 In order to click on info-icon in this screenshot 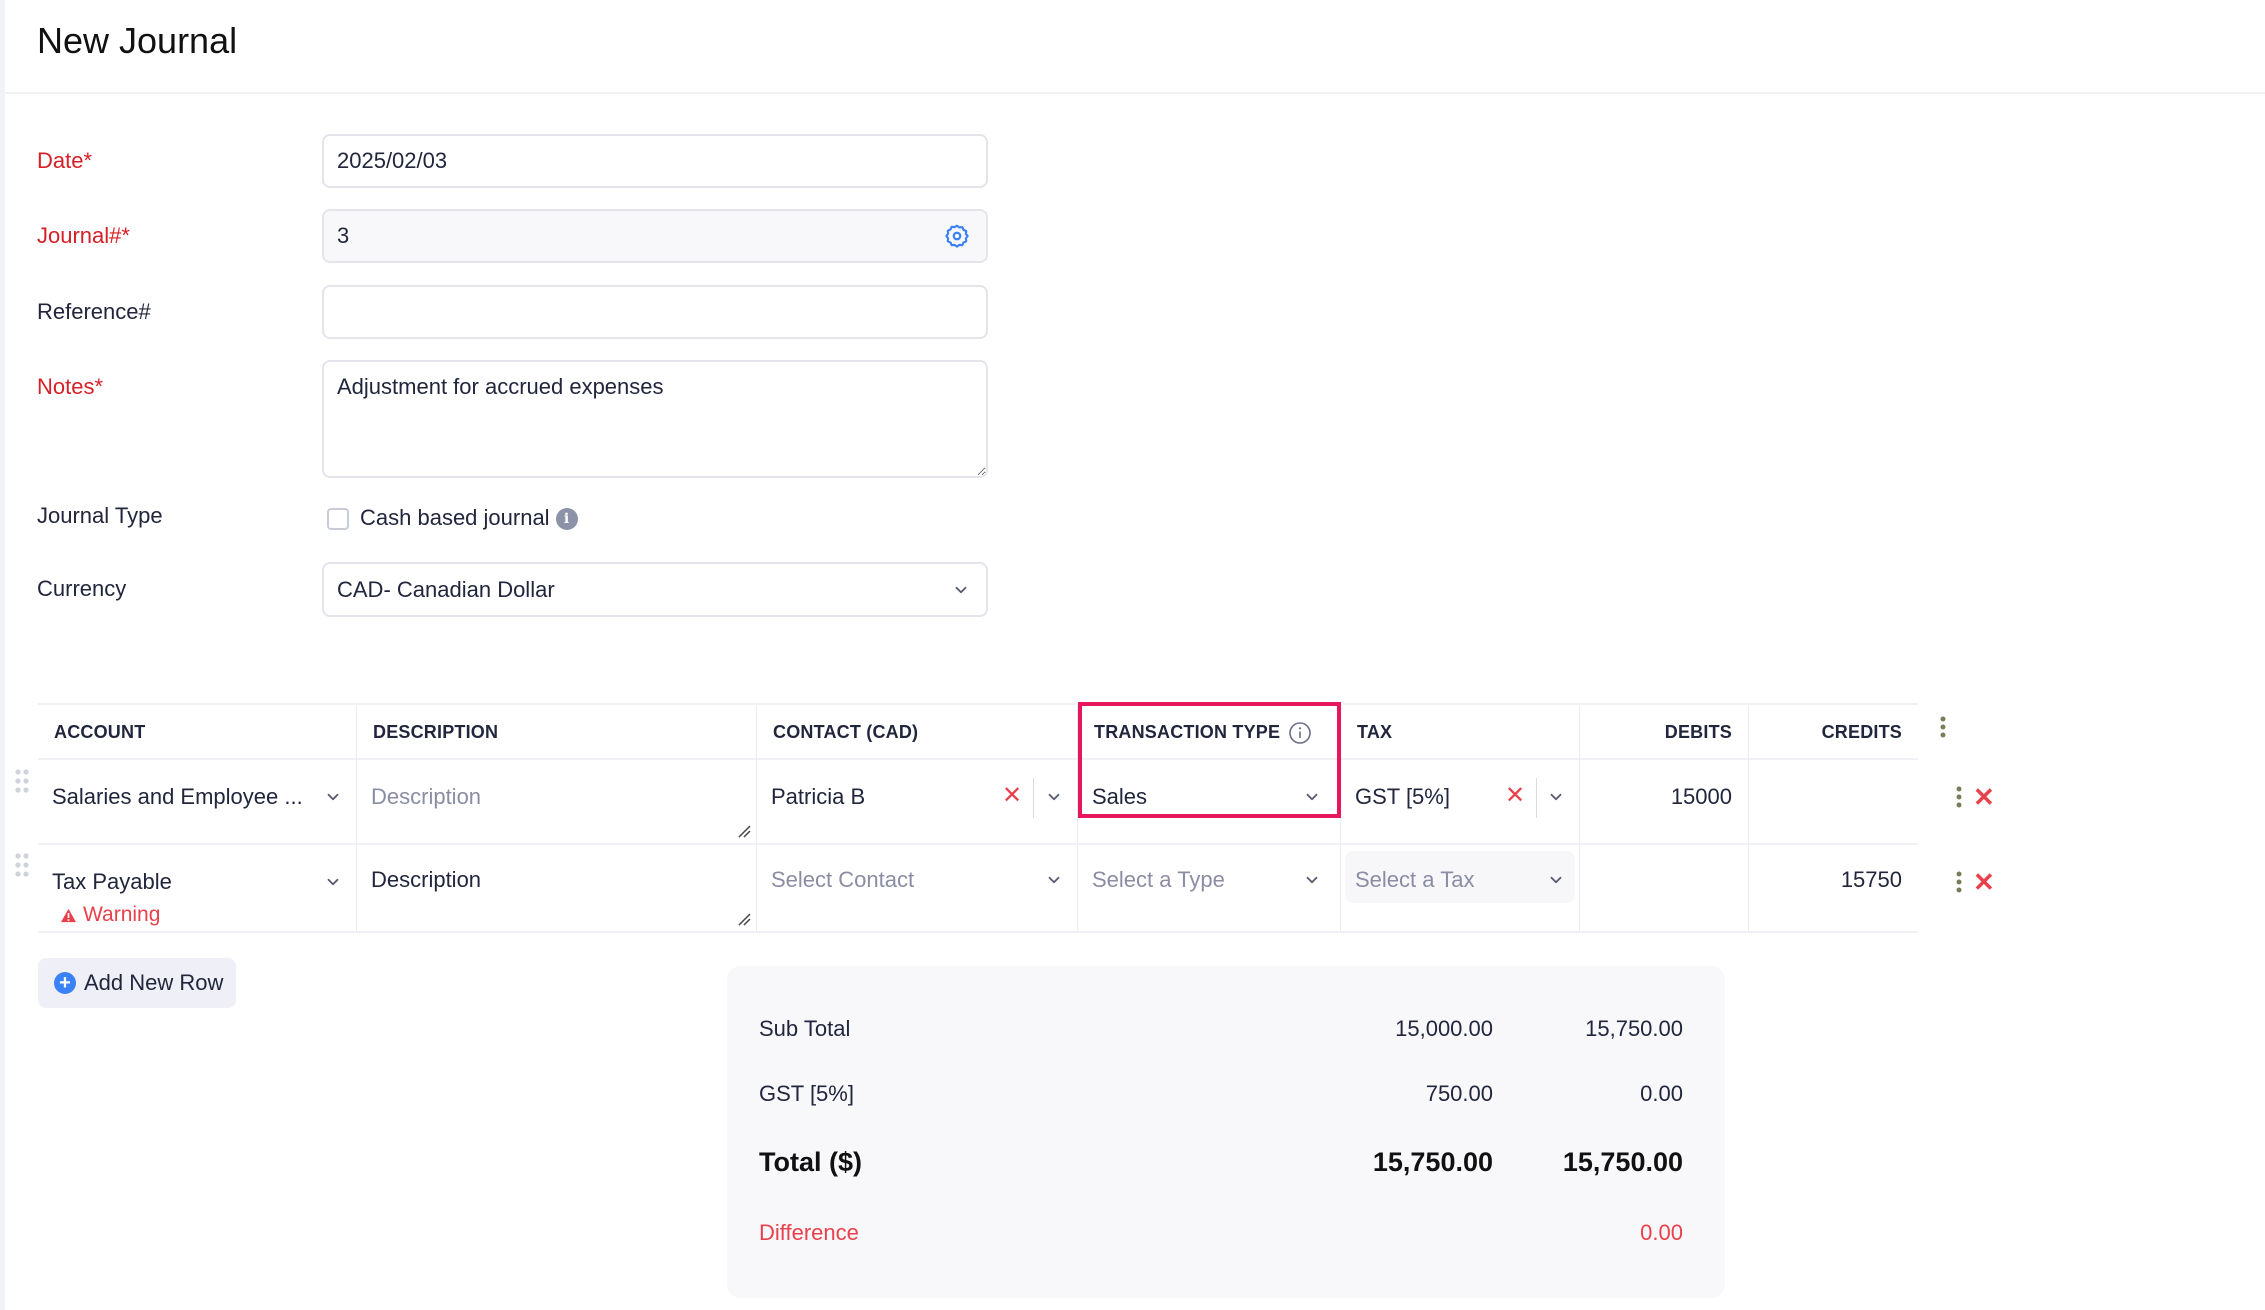, I will do `click(1300, 733)`.